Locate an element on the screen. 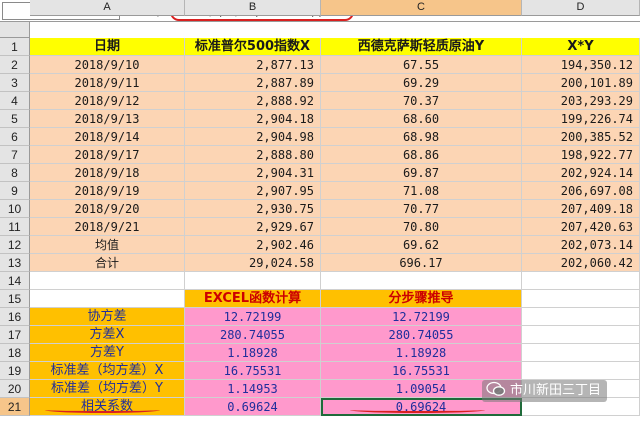 The image size is (640, 421). table-cell-xy: 203,293.29 is located at coordinates (581, 101).